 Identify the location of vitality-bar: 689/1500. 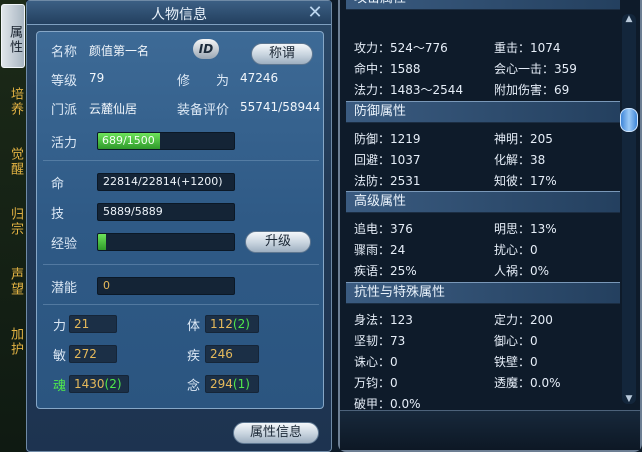
(166, 141).